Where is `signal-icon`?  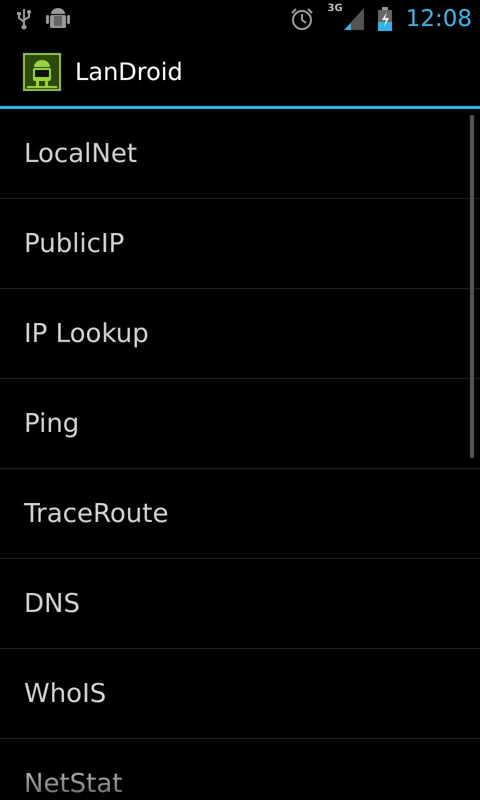
signal-icon is located at coordinates (354, 19).